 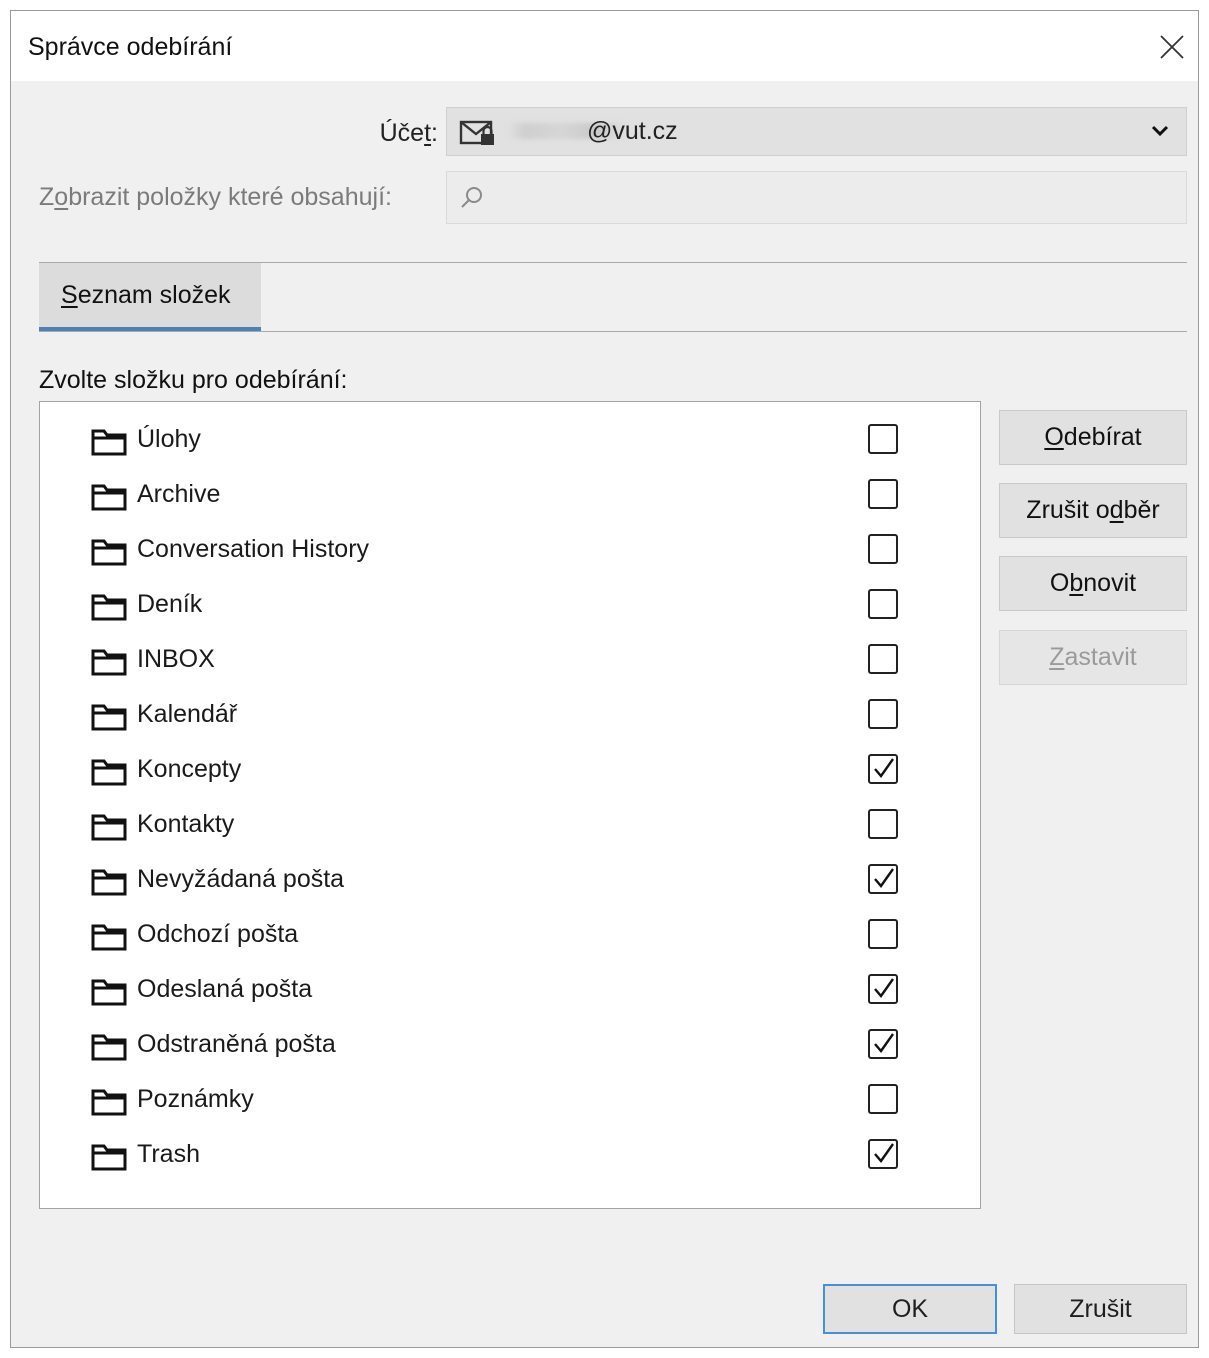 What do you see at coordinates (510, 770) in the screenshot?
I see `folder-row: Koncepty` at bounding box center [510, 770].